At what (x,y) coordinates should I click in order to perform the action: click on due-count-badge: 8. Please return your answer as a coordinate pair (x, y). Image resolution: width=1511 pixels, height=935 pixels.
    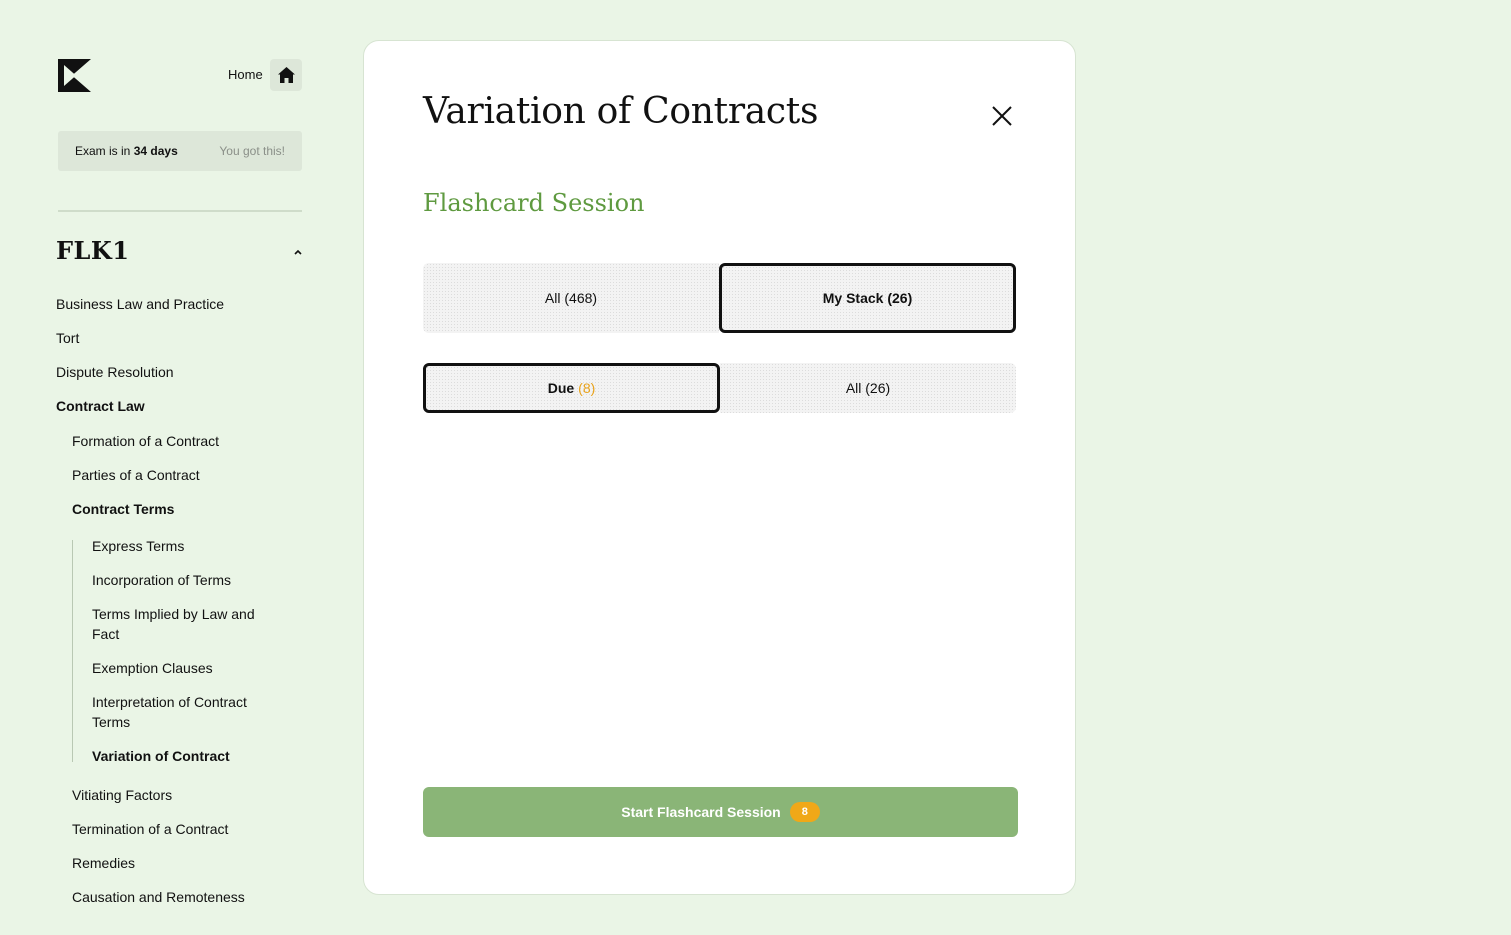
    Looking at the image, I should click on (804, 812).